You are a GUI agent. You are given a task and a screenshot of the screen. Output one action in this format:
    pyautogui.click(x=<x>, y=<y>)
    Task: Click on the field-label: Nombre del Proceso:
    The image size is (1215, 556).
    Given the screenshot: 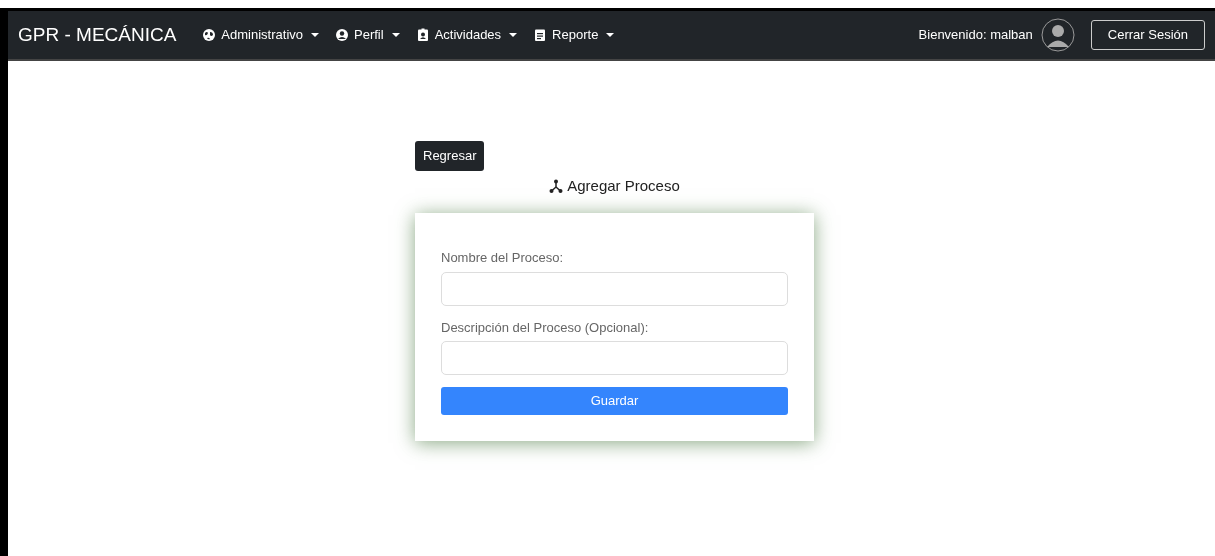 What is the action you would take?
    pyautogui.click(x=503, y=258)
    